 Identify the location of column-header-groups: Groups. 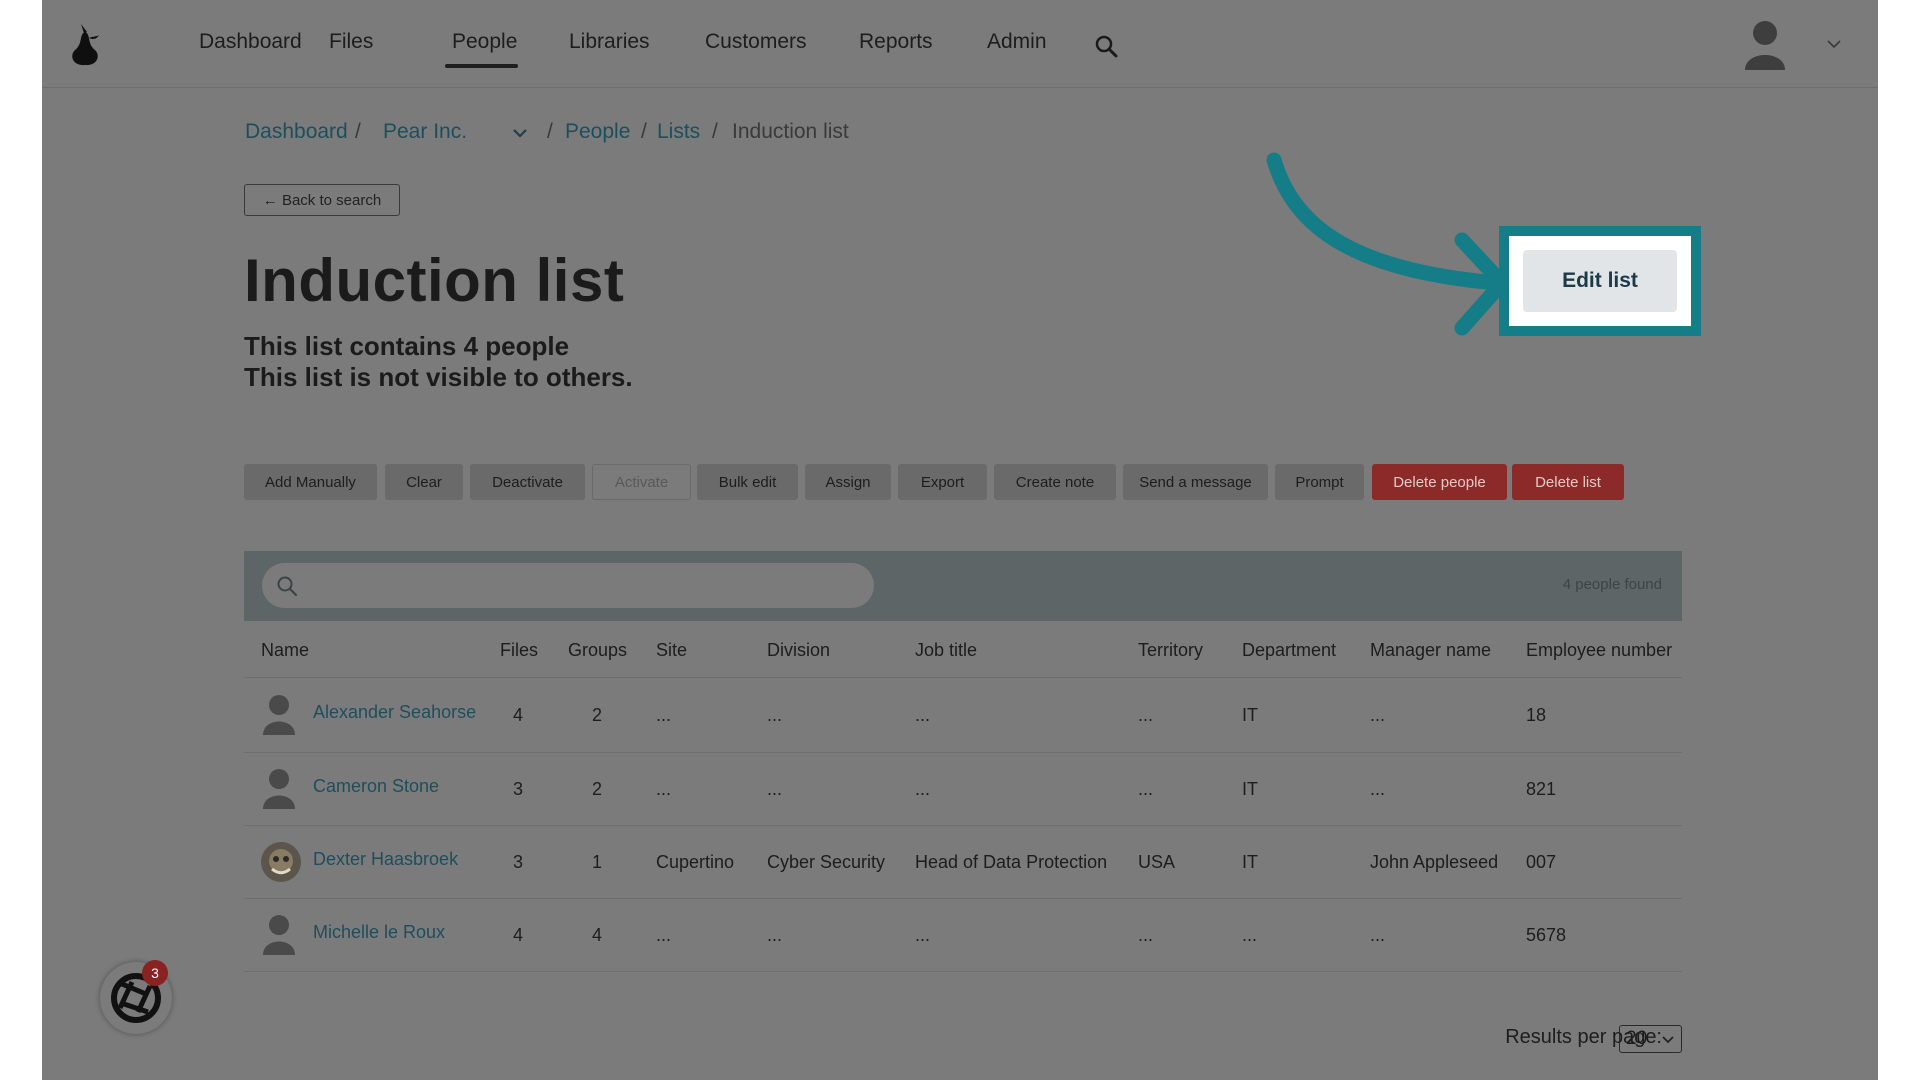
(597, 650).